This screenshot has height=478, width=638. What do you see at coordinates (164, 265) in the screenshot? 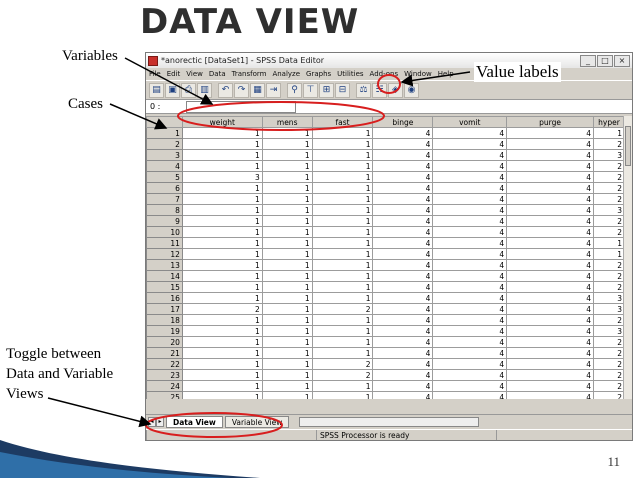
I see `row-number: 13` at bounding box center [164, 265].